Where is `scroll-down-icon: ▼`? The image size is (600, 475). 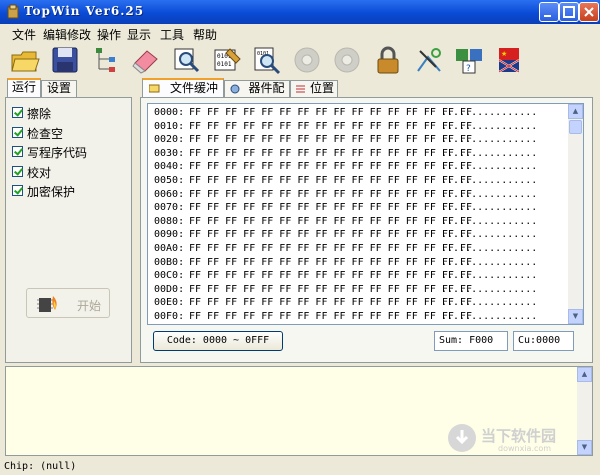 scroll-down-icon: ▼ is located at coordinates (575, 316).